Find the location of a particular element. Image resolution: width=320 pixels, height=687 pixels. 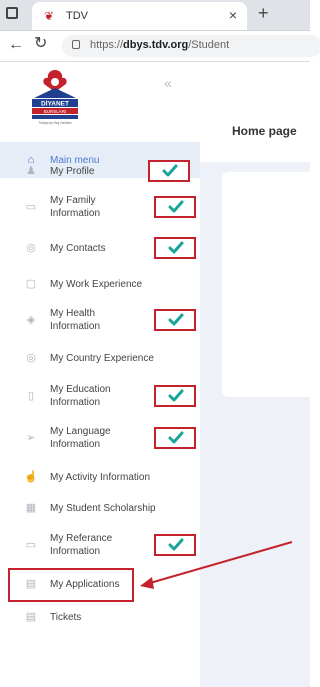

logo-text-top: DİYANET is located at coordinates (55, 104).